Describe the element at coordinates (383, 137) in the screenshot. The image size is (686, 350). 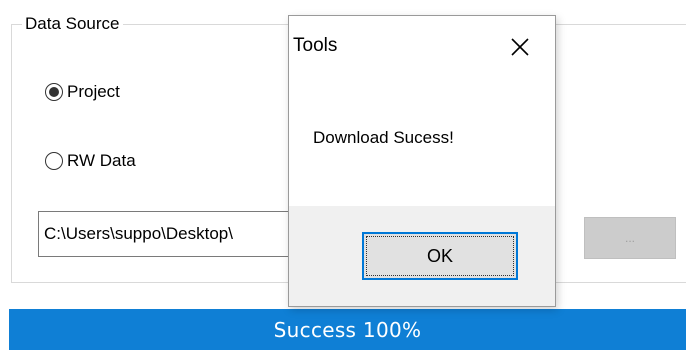
I see `dialog-message: Download Sucess!` at that location.